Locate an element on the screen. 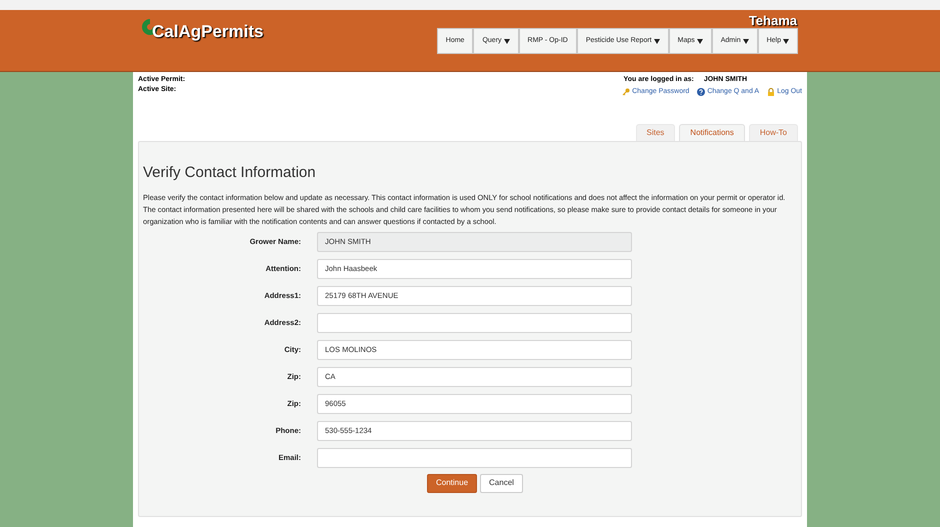 This screenshot has height=527, width=940. tab: Notifications is located at coordinates (712, 132).